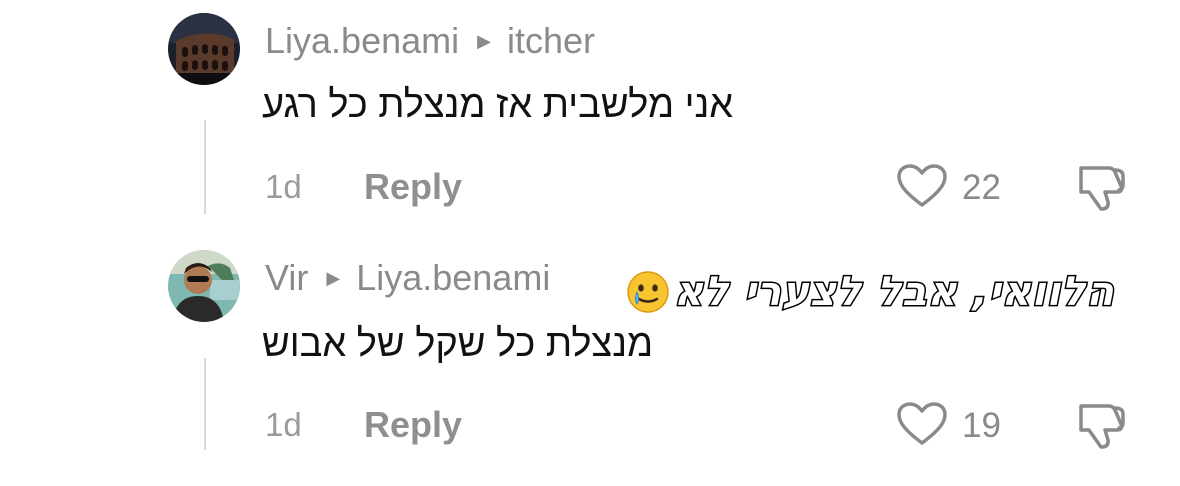 The image size is (1180, 486). I want to click on crying-smile-emoji, so click(648, 292).